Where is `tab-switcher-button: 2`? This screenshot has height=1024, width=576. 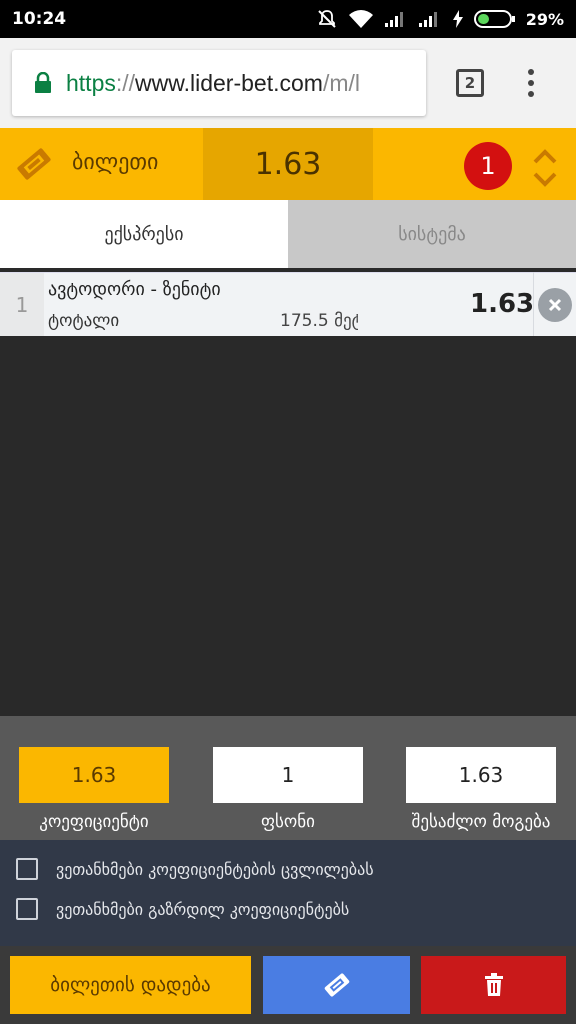
tab-switcher-button: 2 is located at coordinates (470, 83).